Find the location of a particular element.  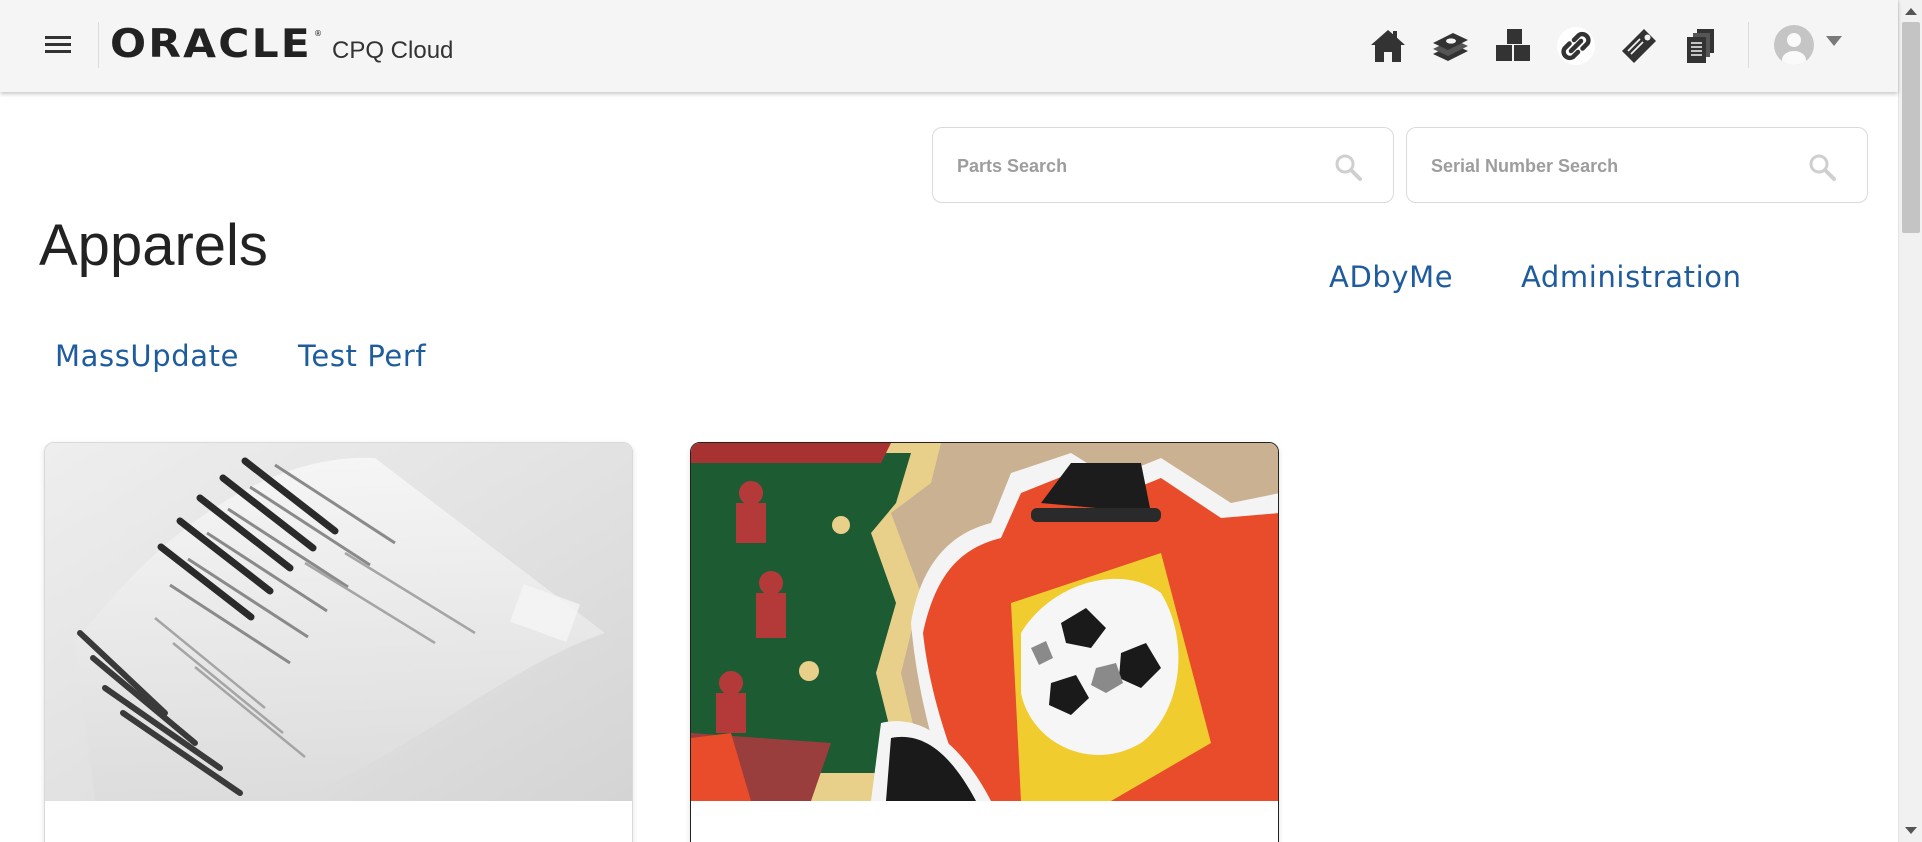

link-adbyme: ADbyMe is located at coordinates (1391, 277).